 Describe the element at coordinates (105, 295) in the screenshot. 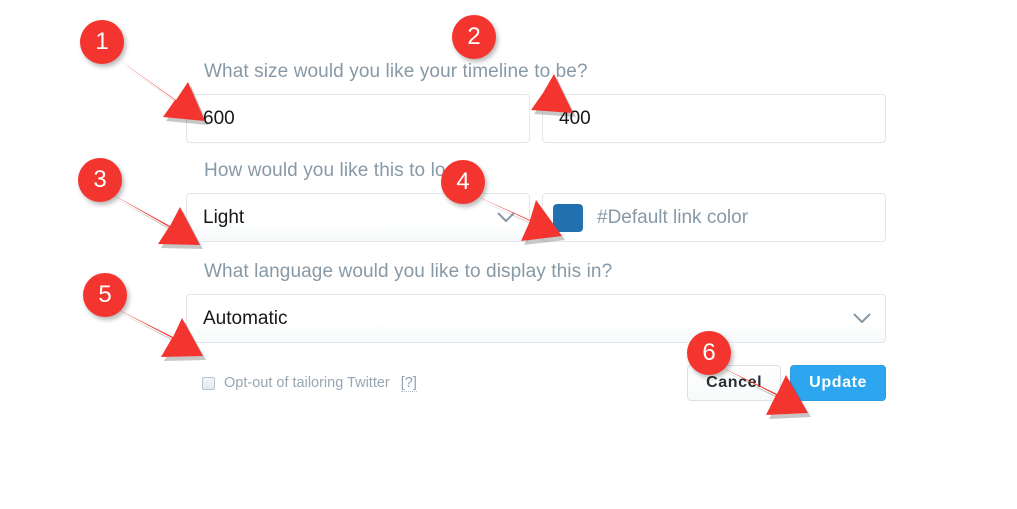

I see `annotation-badge-5: 5` at that location.